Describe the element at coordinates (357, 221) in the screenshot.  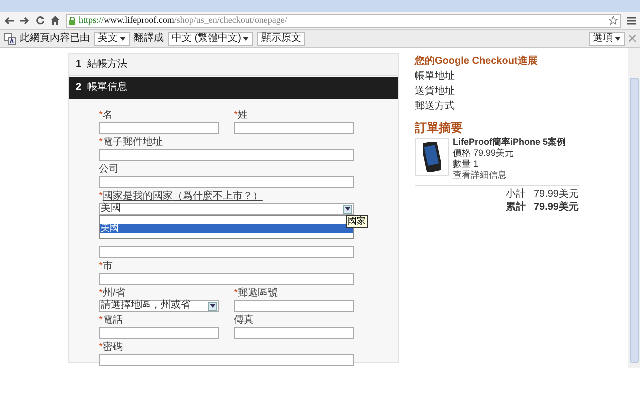
I see `tooltip: 國家` at that location.